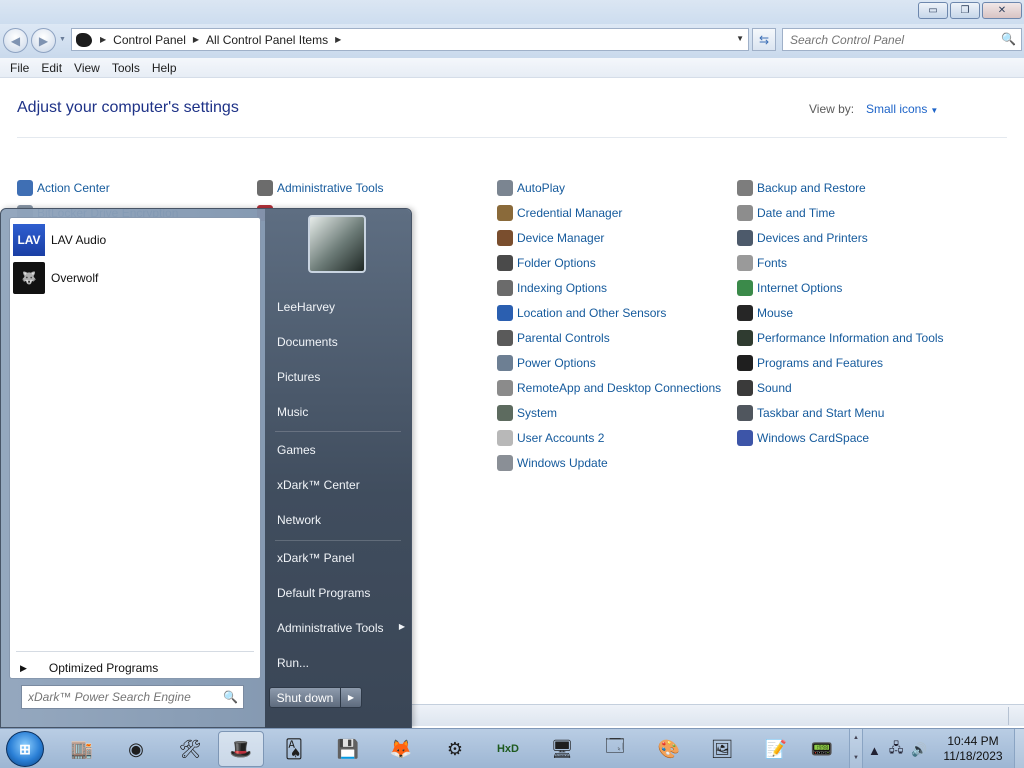 The image size is (1024, 768). Describe the element at coordinates (305, 697) in the screenshot. I see `shutdown-button: Shut down` at that location.